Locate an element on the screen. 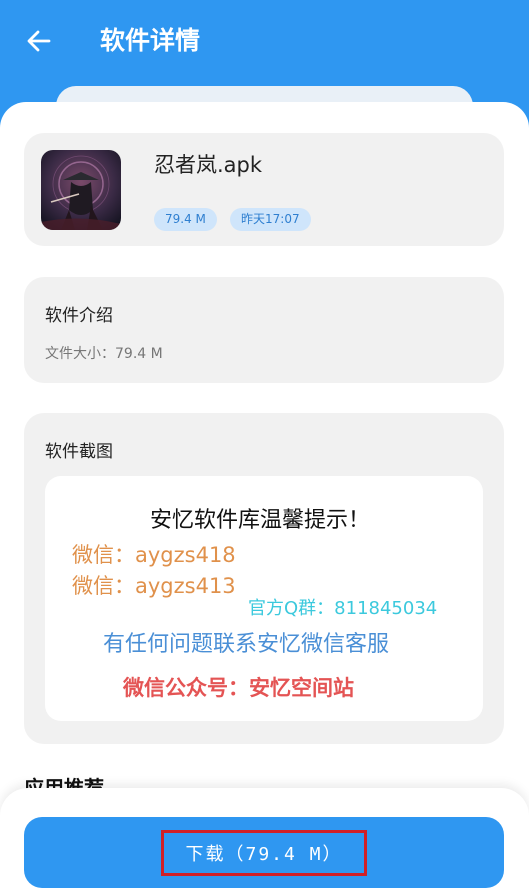 This screenshot has width=529, height=896. intro-title: 软件介绍 is located at coordinates (79, 316).